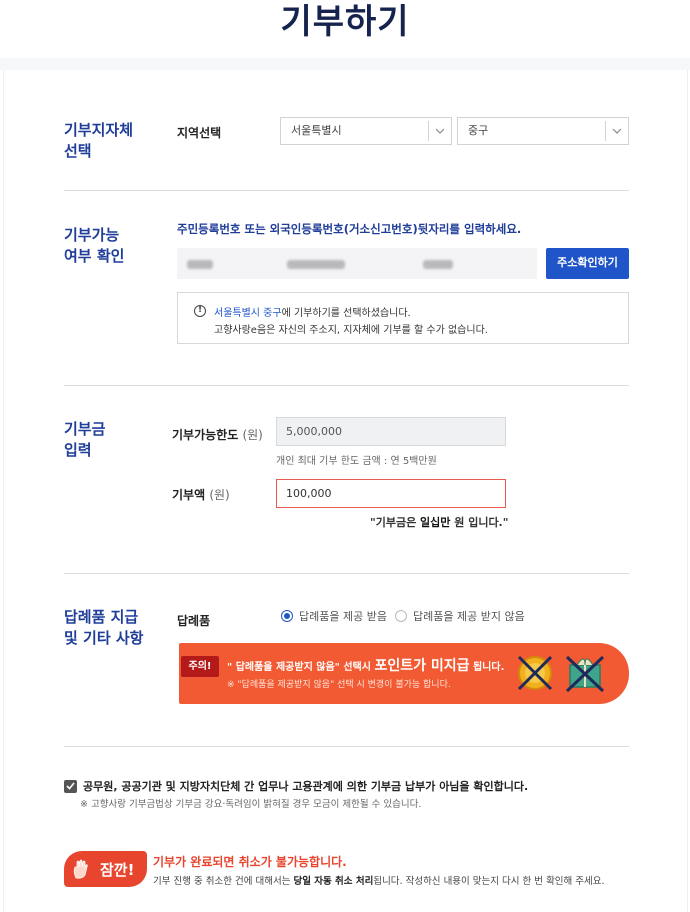 This screenshot has height=912, width=690. I want to click on caution-badge: 잠깐!, so click(105, 869).